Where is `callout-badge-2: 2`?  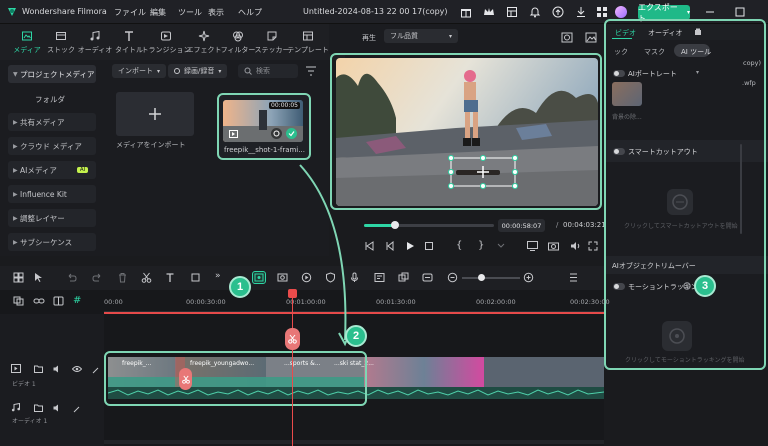 callout-badge-2: 2 is located at coordinates (356, 336).